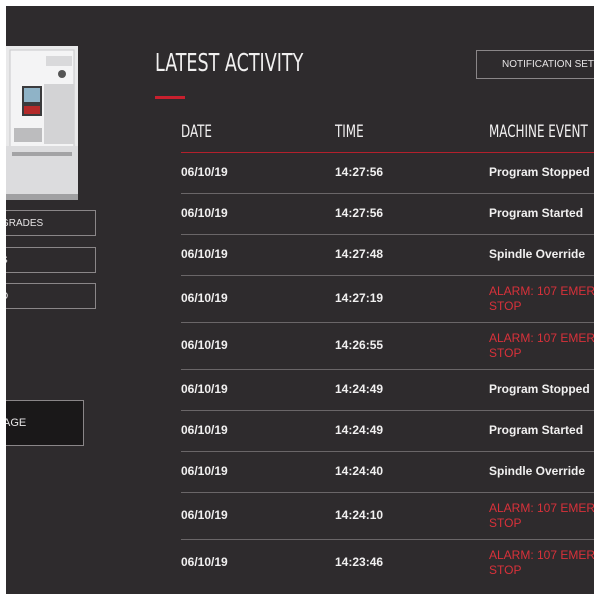 The width and height of the screenshot is (600, 600). Describe the element at coordinates (170, 97) in the screenshot. I see `title-accent-bar` at that location.